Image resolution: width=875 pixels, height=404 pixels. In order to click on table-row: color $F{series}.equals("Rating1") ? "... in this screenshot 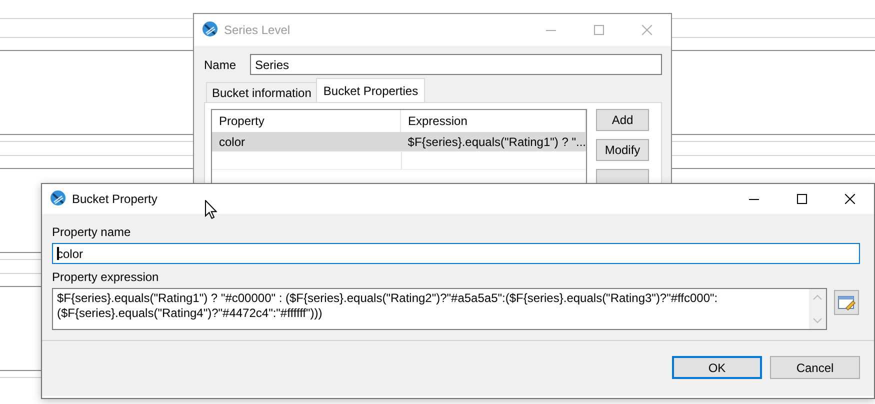, I will do `click(399, 141)`.